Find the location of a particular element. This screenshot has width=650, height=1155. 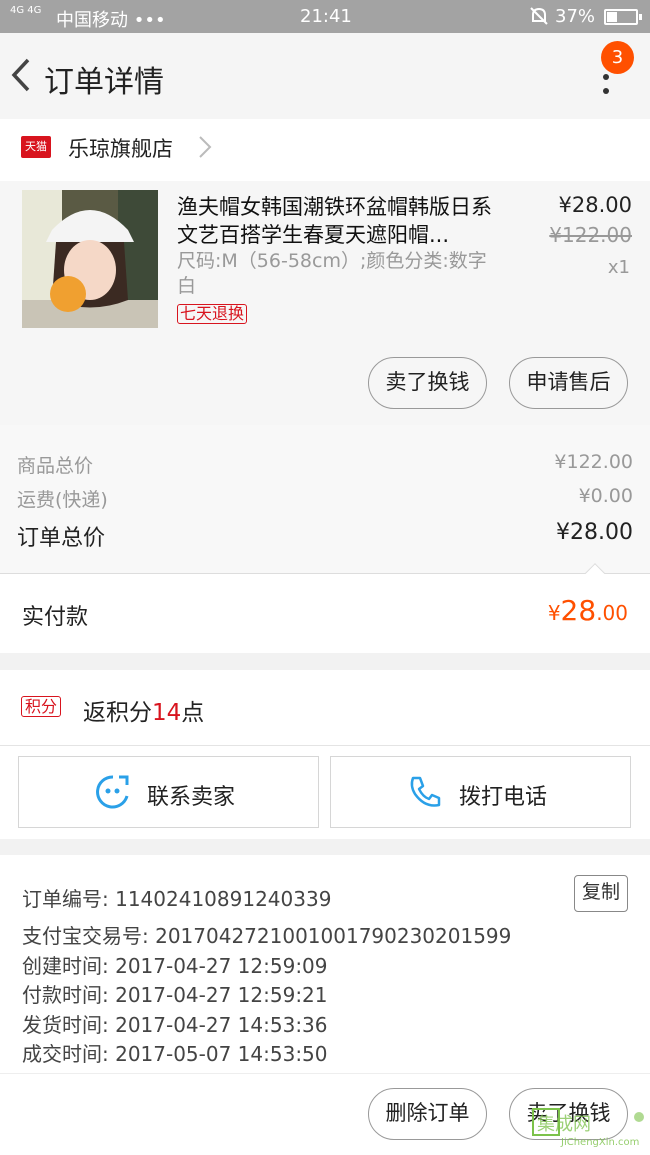

shipping-row: 运费(快递) ¥0.00 is located at coordinates (325, 500).